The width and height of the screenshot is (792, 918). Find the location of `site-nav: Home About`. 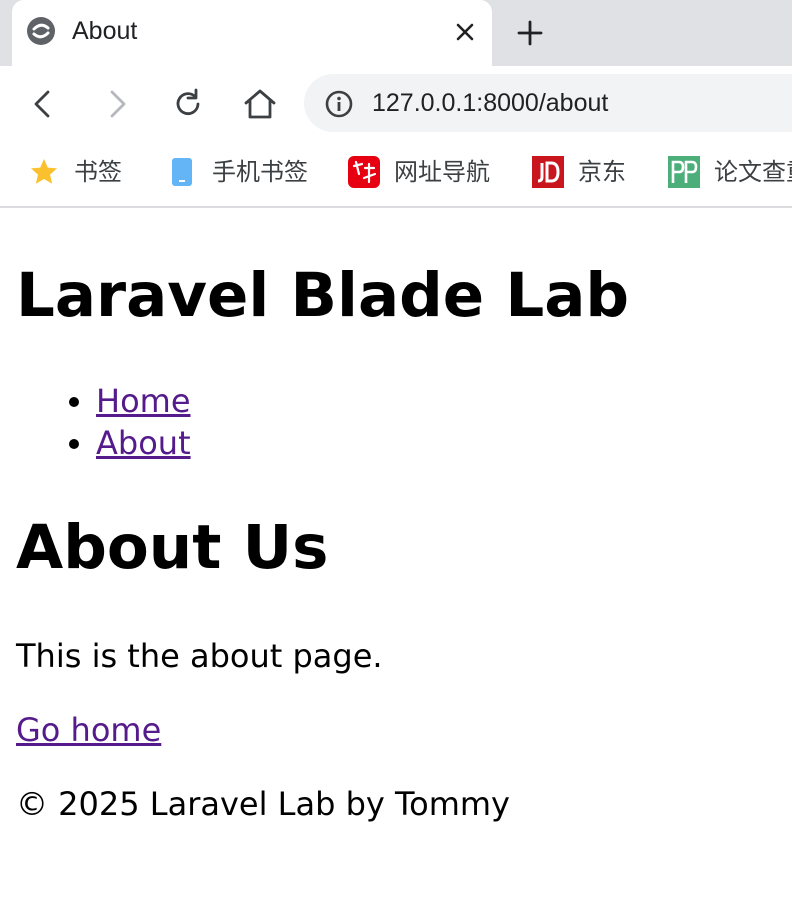

site-nav: Home About is located at coordinates (103, 422).